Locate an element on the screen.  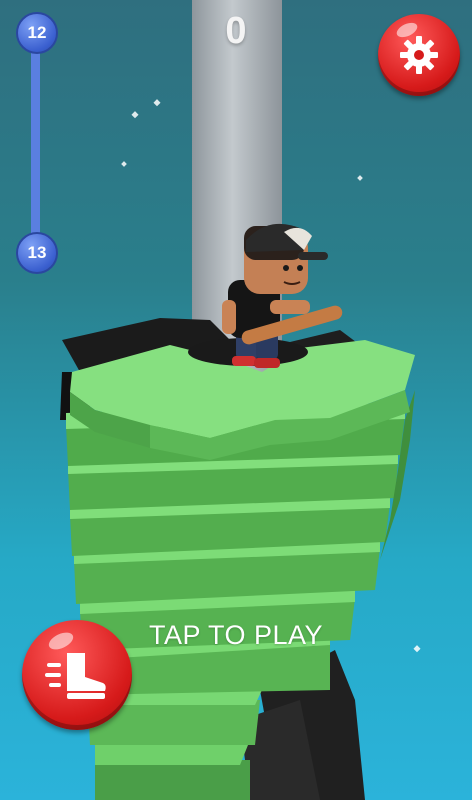
level-progress-bar is located at coordinates (35, 141).